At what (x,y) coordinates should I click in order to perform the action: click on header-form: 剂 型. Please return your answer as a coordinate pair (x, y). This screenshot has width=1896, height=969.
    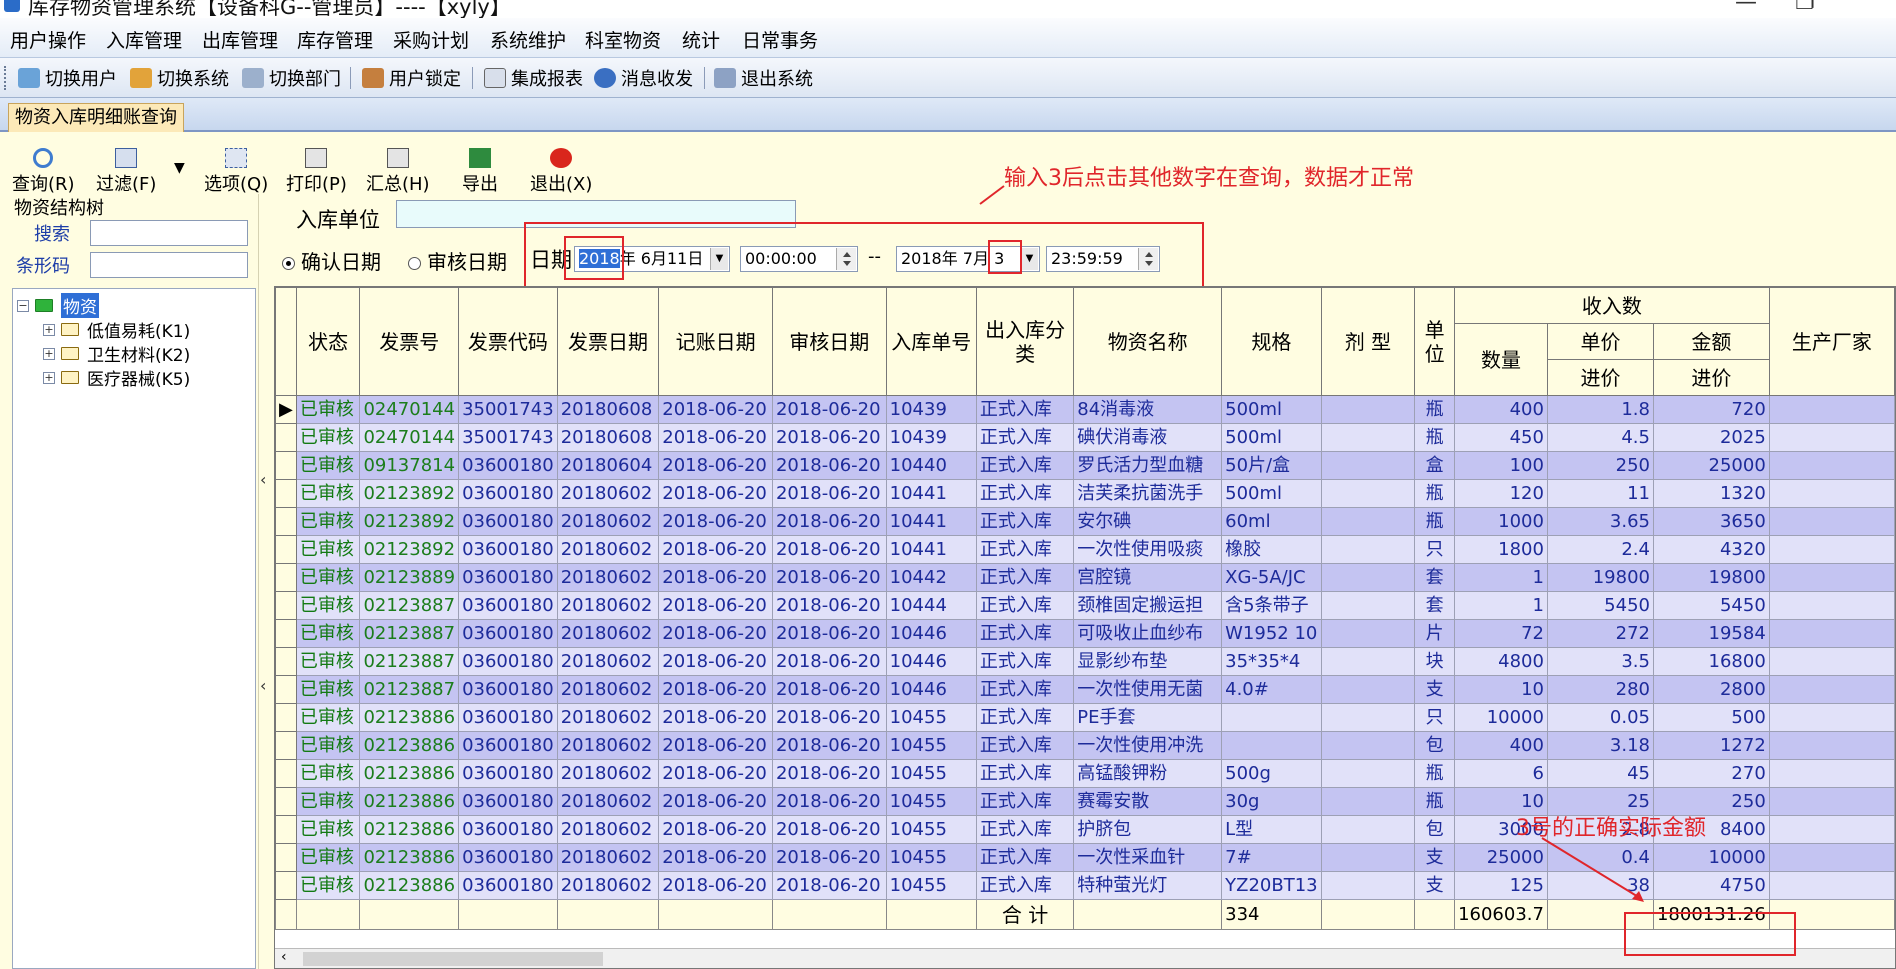
    Looking at the image, I should click on (1368, 341).